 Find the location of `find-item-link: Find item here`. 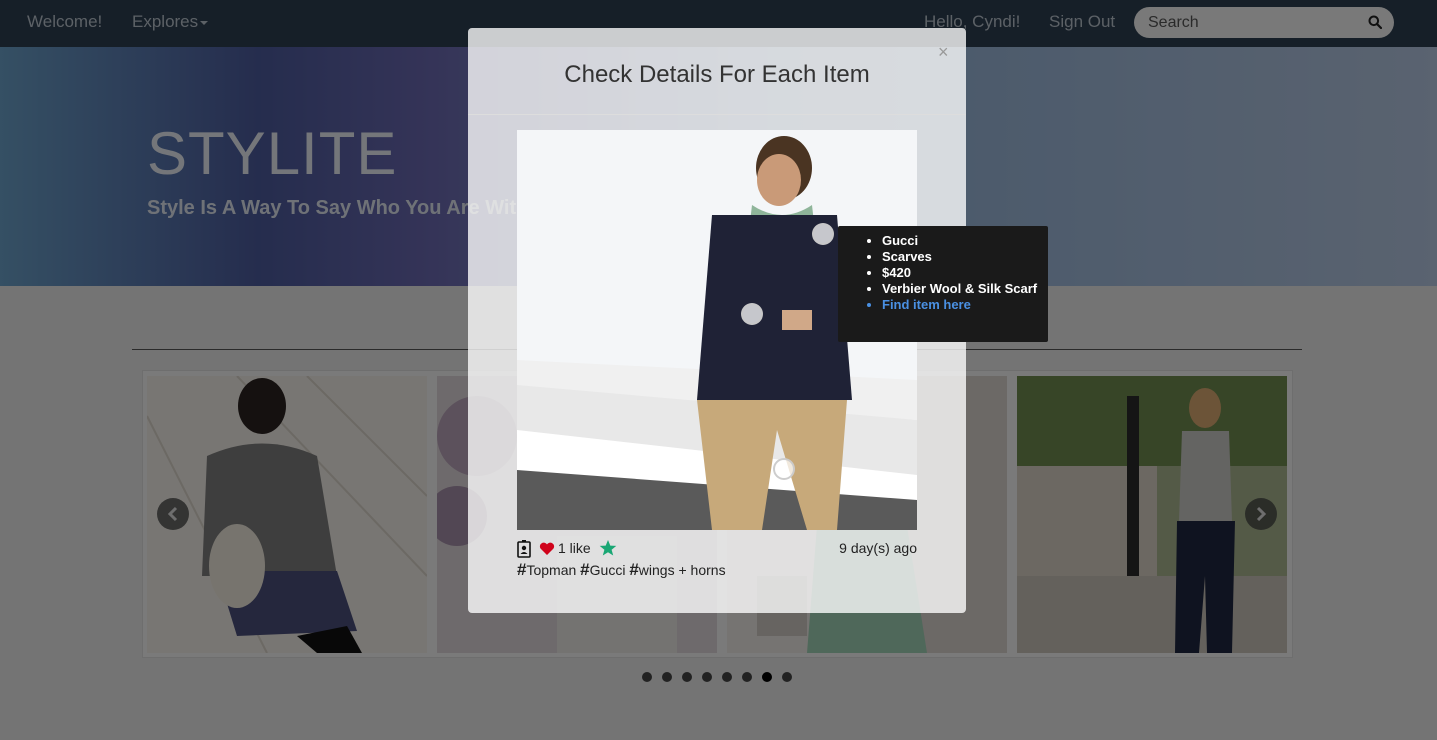

find-item-link: Find item here is located at coordinates (965, 305).